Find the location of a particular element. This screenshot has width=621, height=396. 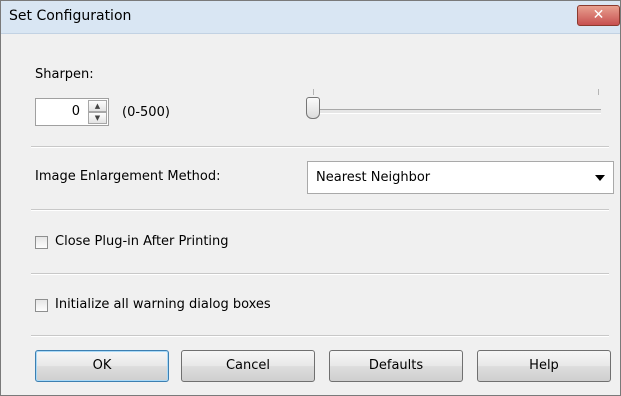

spin-down-button: ▼ is located at coordinates (97, 118).